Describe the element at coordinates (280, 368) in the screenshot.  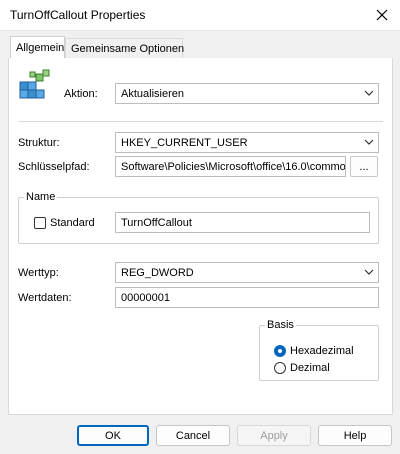
I see `decimal-radio` at that location.